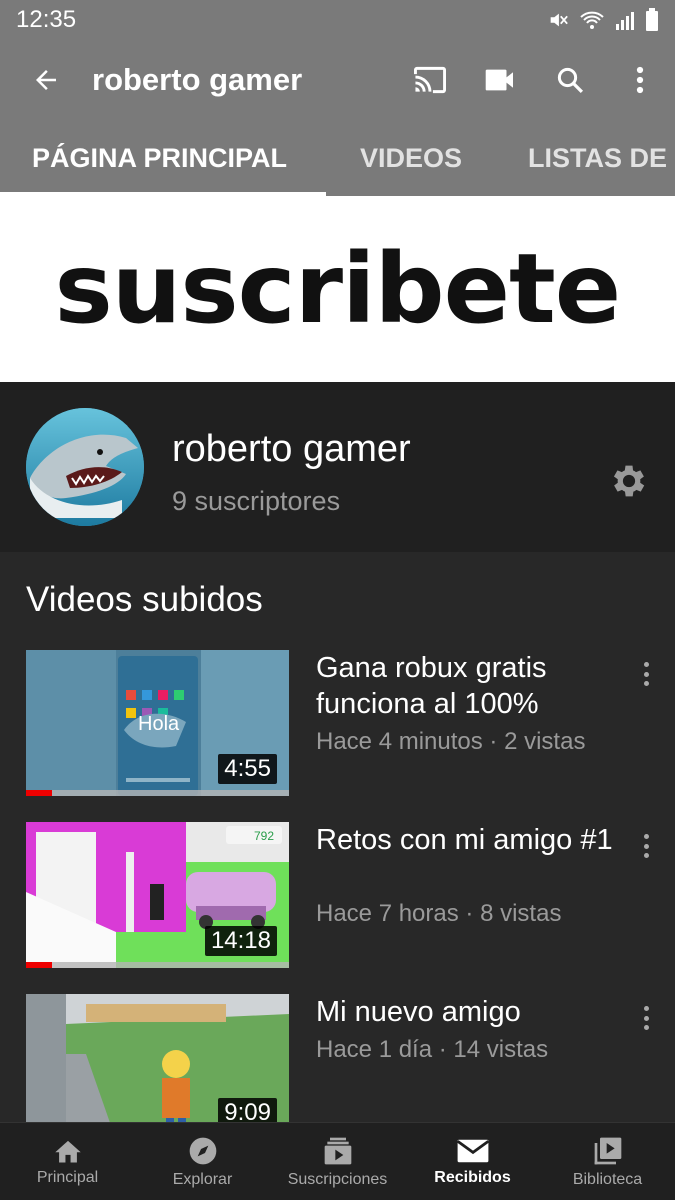 The image size is (675, 1200). What do you see at coordinates (202, 1150) in the screenshot?
I see `compass-icon` at bounding box center [202, 1150].